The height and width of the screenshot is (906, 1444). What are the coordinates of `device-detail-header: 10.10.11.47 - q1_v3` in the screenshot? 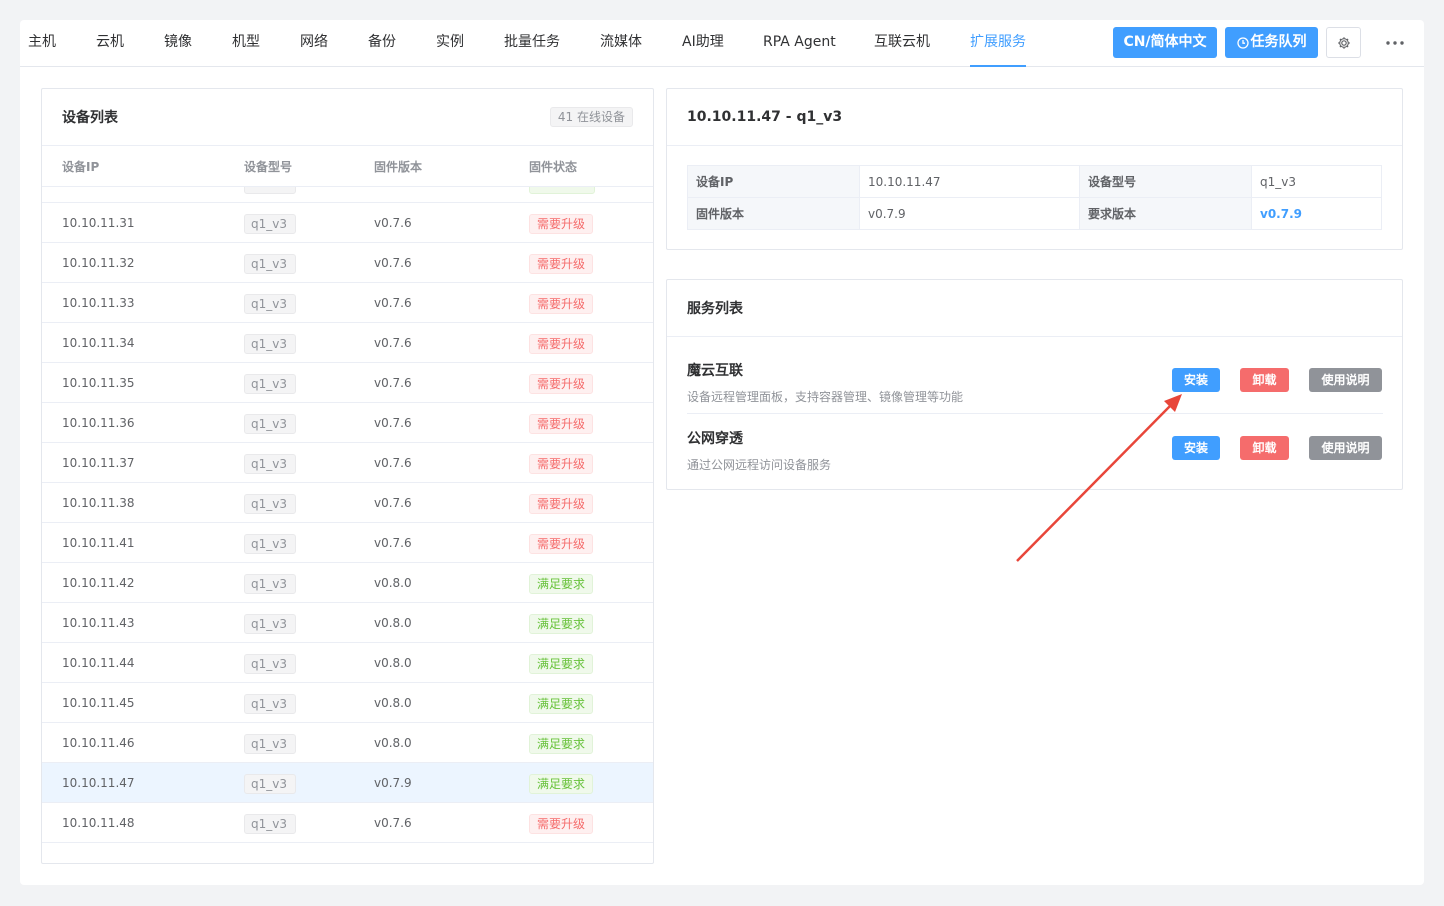 It's located at (1034, 117).